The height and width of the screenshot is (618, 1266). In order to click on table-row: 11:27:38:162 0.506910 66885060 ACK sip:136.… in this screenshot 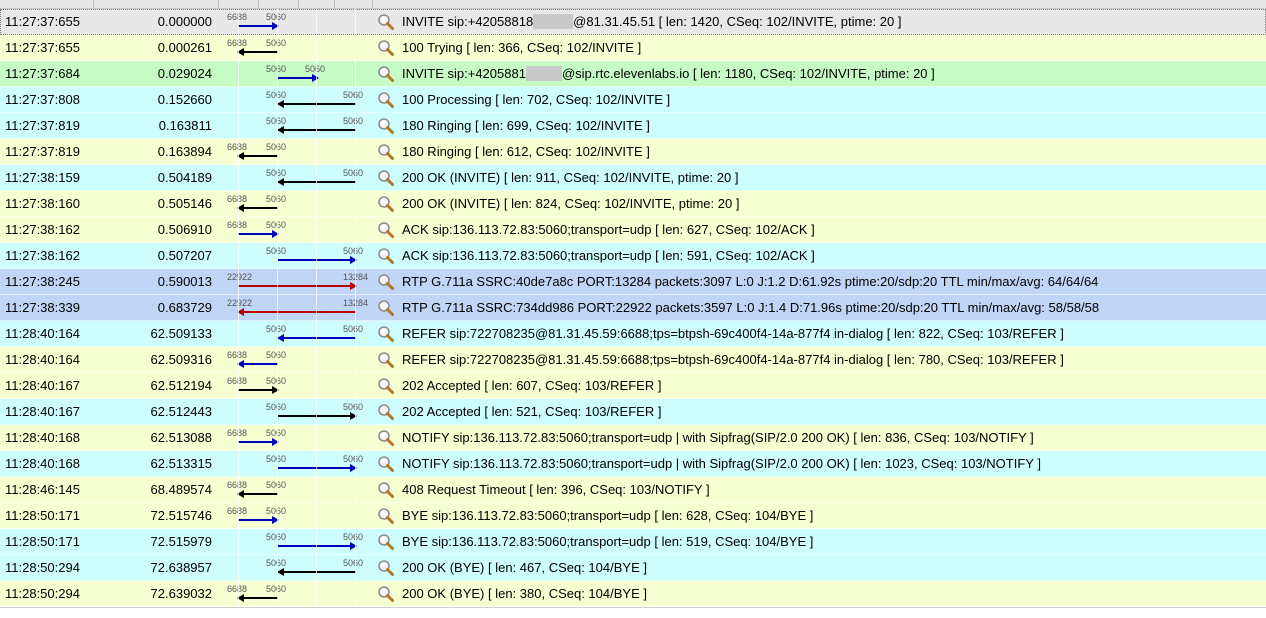, I will do `click(633, 230)`.